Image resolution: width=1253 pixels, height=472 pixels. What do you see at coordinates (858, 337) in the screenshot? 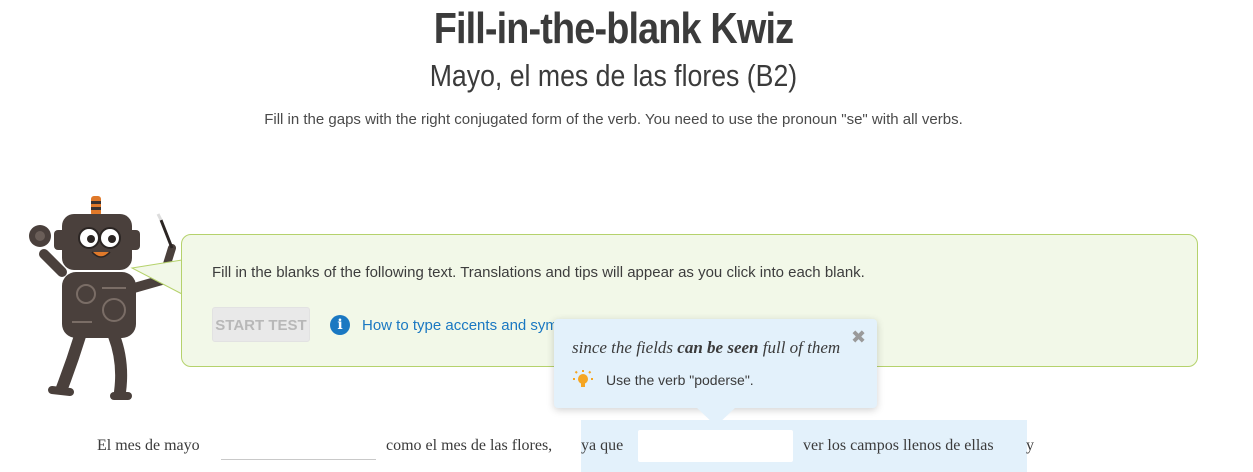
I see `close-icon: ✖` at bounding box center [858, 337].